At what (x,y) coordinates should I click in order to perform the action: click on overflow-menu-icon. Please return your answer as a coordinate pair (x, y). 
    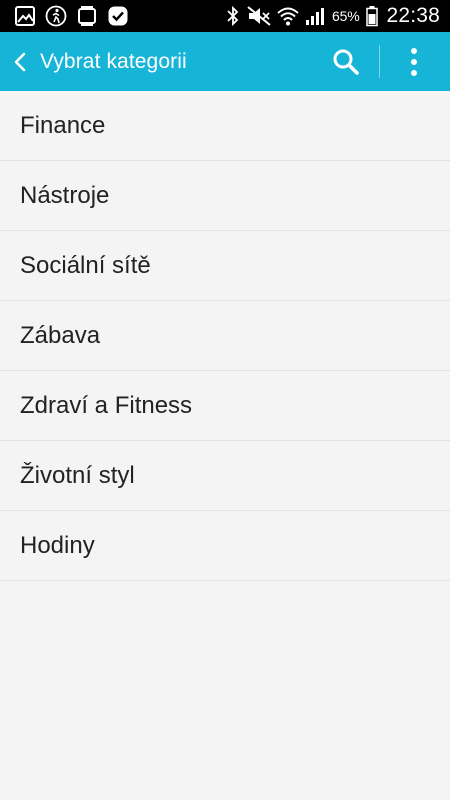
    Looking at the image, I should click on (414, 61).